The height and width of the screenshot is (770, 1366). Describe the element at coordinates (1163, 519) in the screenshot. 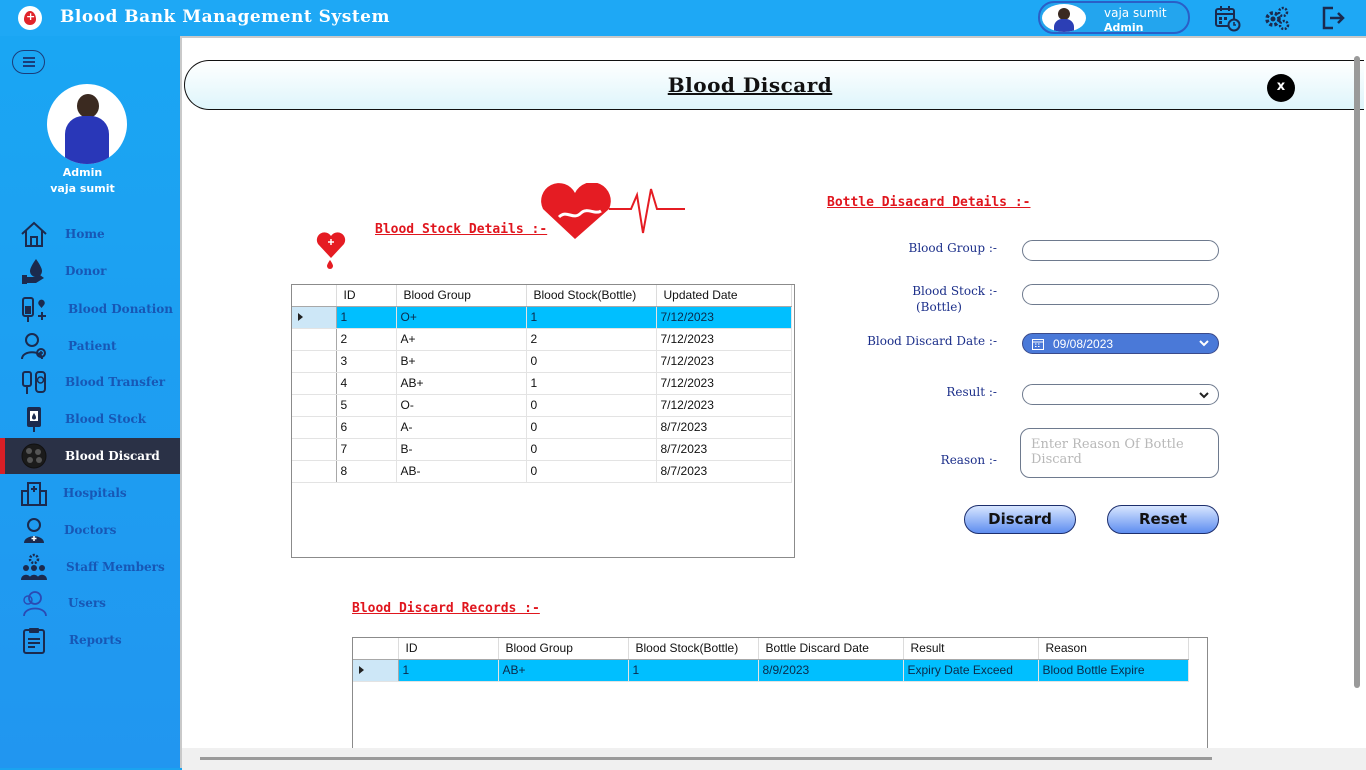

I see `reset-button: Reset` at that location.